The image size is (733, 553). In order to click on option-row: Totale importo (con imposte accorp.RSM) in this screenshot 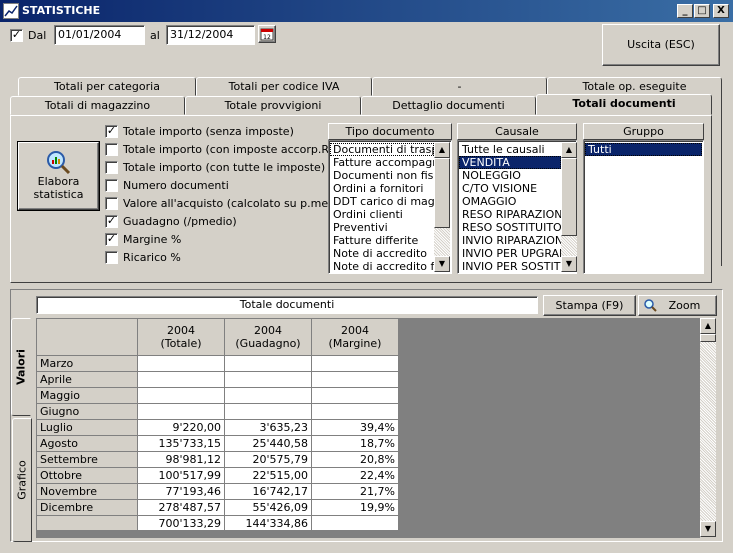, I will do `click(227, 150)`.